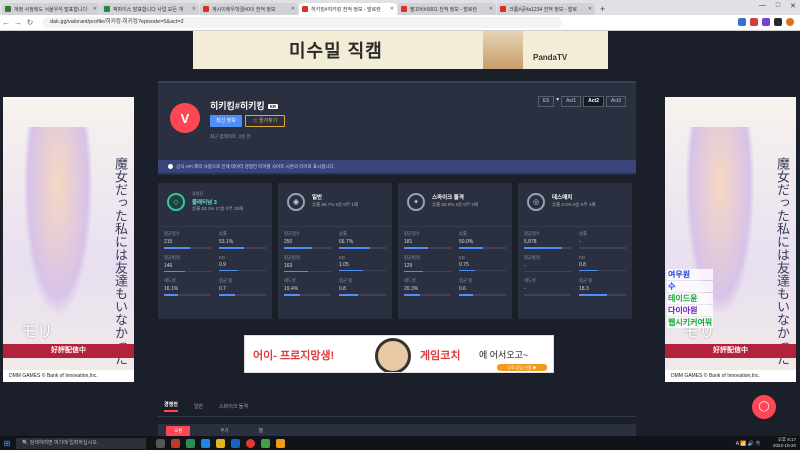  Describe the element at coordinates (348, 9) in the screenshot. I see `browser-tab: 히키킹#히키킹 전적 정보 - 발로란 ✕` at that location.